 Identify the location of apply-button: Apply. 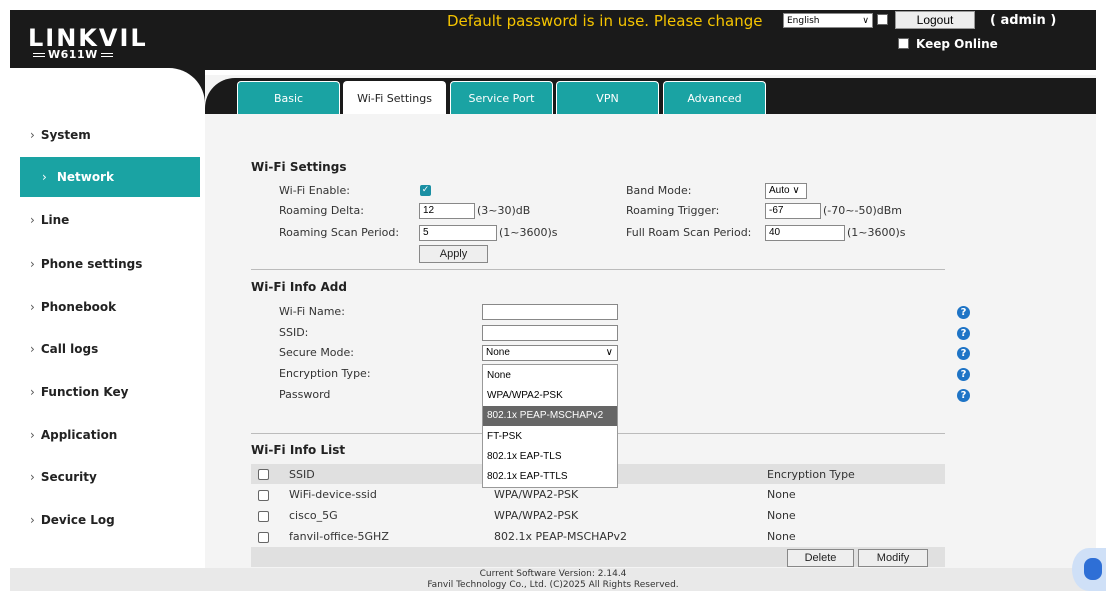
(453, 254).